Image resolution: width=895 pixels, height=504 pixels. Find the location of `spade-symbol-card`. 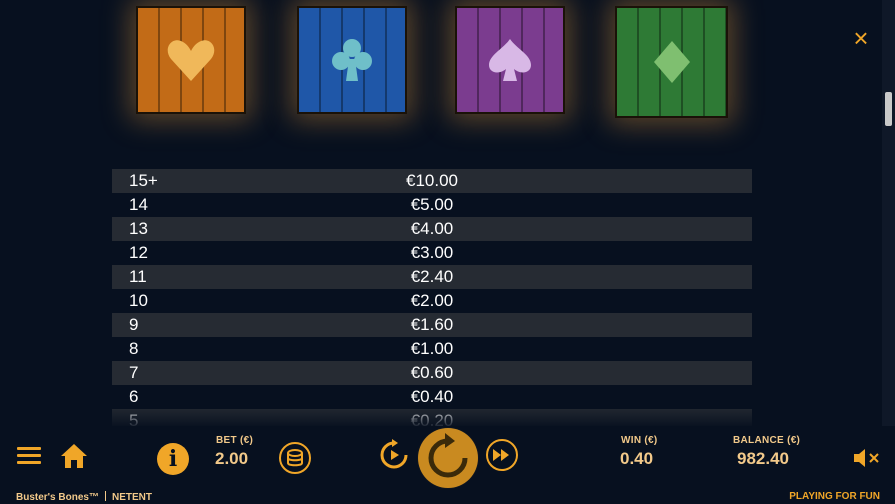

spade-symbol-card is located at coordinates (510, 60).